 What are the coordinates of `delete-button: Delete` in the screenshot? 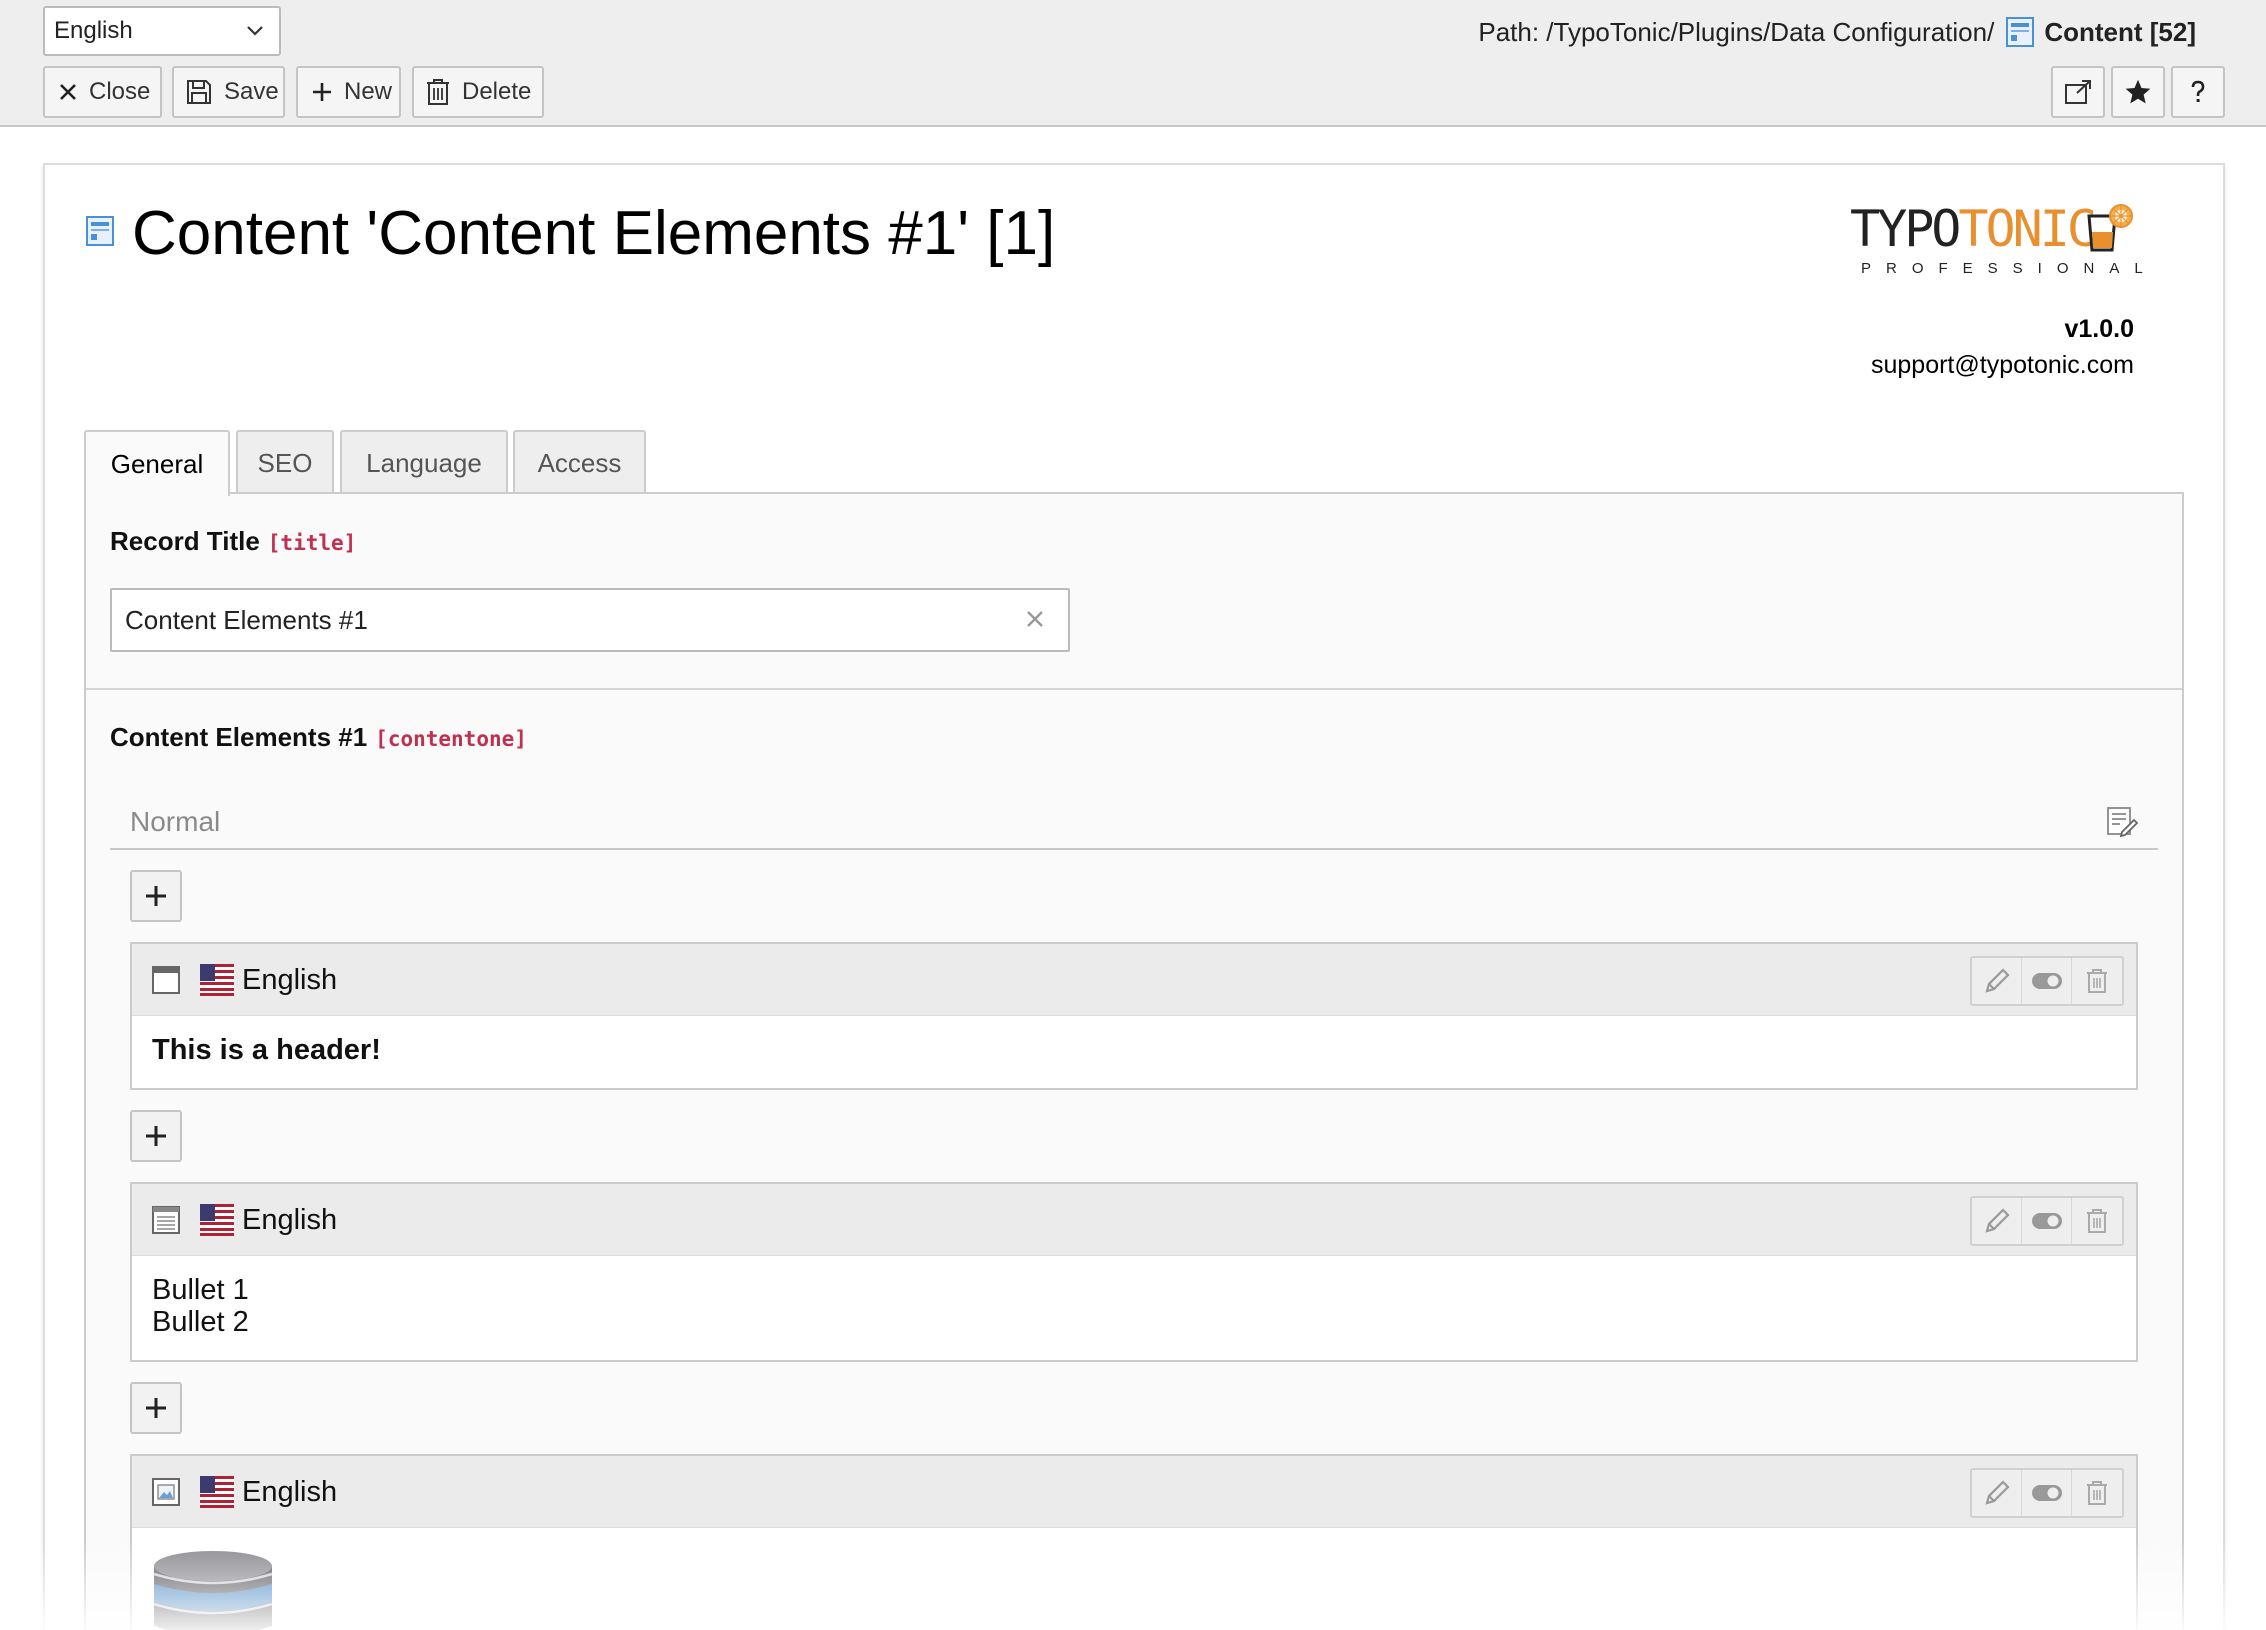 It's located at (478, 92).